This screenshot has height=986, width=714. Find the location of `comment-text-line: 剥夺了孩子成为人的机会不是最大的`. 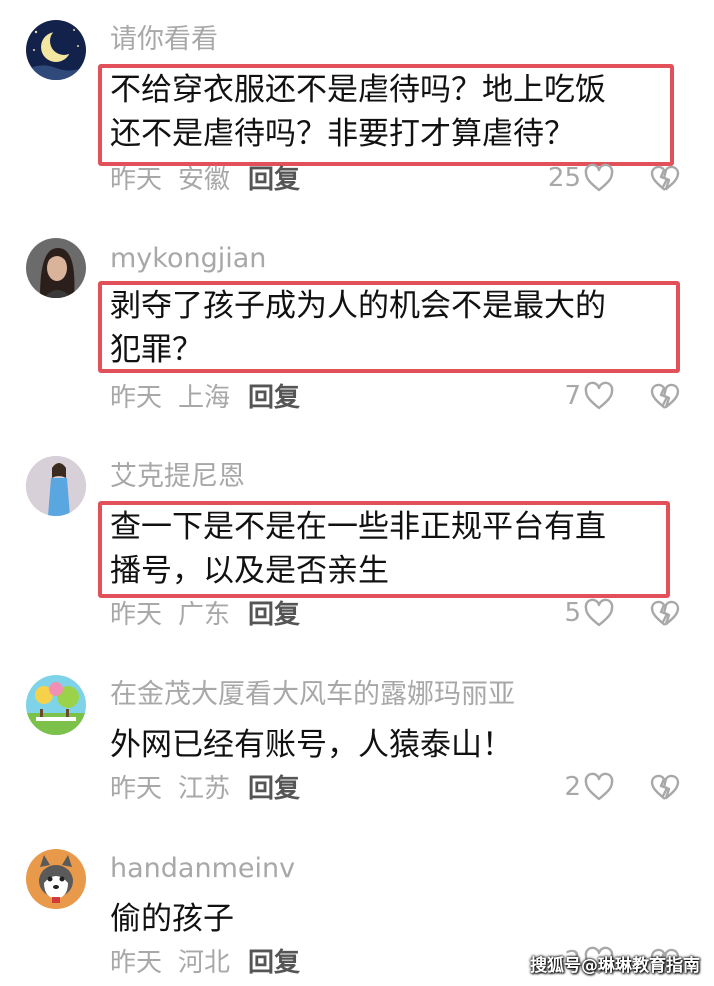

comment-text-line: 剥夺了孩子成为人的机会不是最大的 is located at coordinates (358, 306).